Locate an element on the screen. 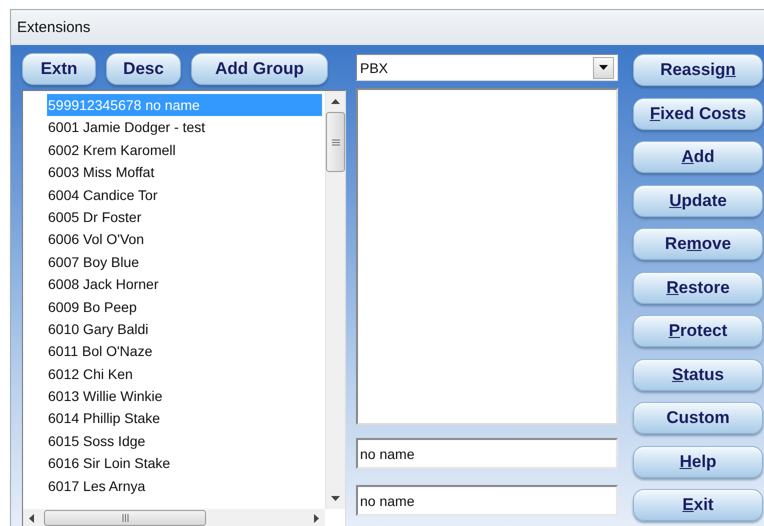  dropdown-arrow-icon is located at coordinates (603, 67).